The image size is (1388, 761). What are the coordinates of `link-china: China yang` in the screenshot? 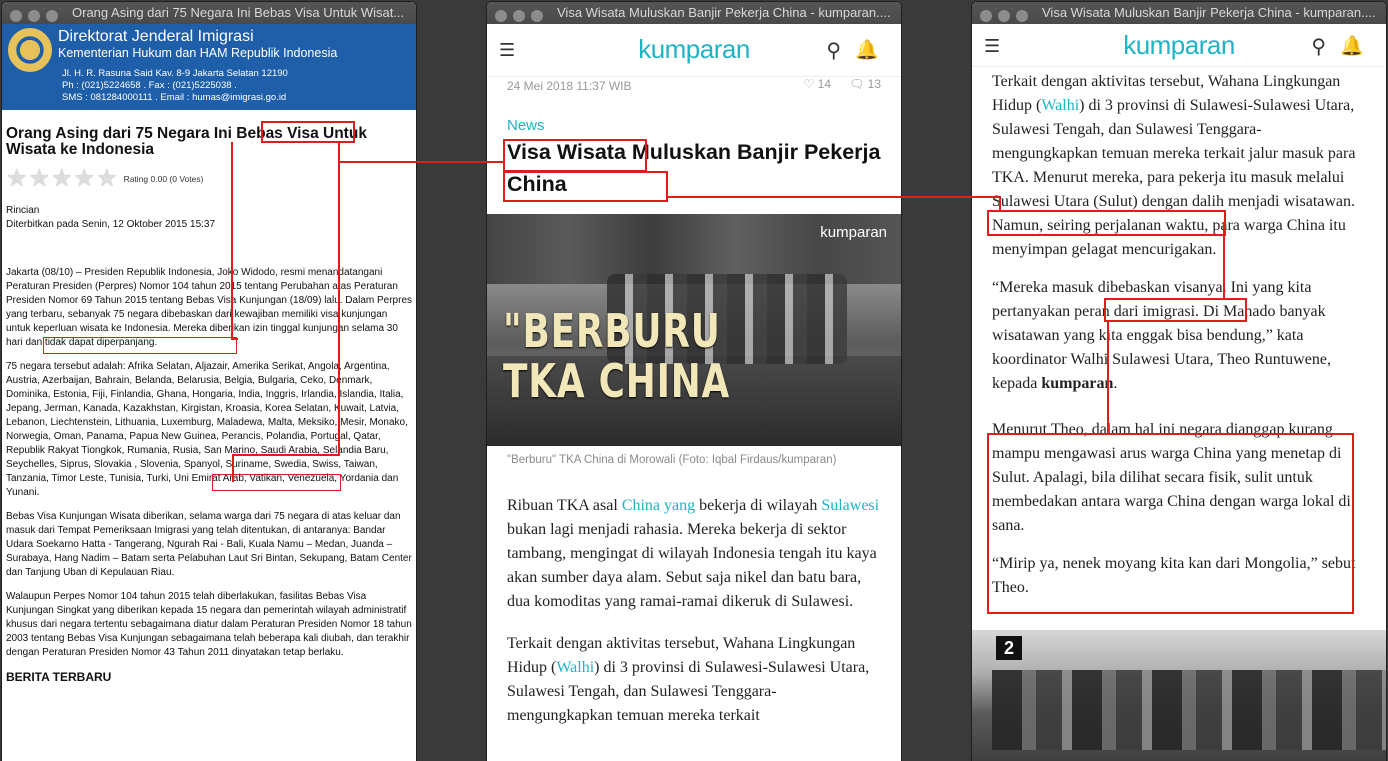 It's located at (658, 505).